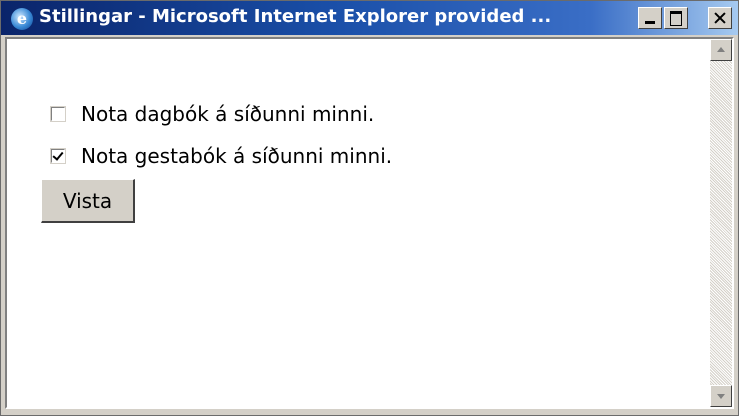 This screenshot has height=416, width=739. I want to click on checkbox-diary-label: Nota dagbók á síðunni minni., so click(228, 114).